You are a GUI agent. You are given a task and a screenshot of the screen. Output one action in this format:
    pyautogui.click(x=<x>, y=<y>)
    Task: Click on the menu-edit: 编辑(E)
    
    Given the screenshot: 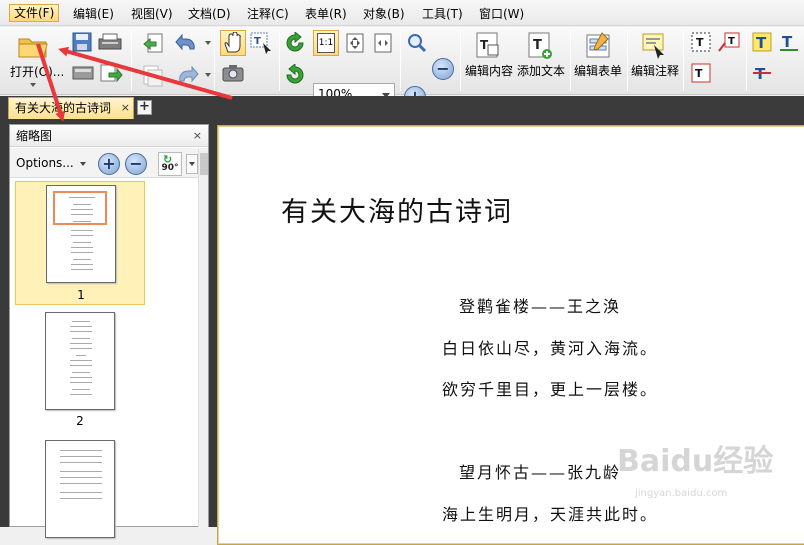 What is the action you would take?
    pyautogui.click(x=93, y=14)
    